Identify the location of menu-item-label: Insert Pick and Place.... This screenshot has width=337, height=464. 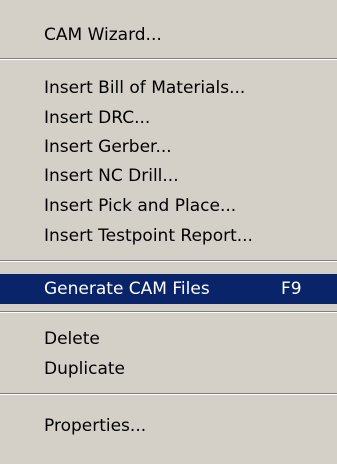
(140, 206).